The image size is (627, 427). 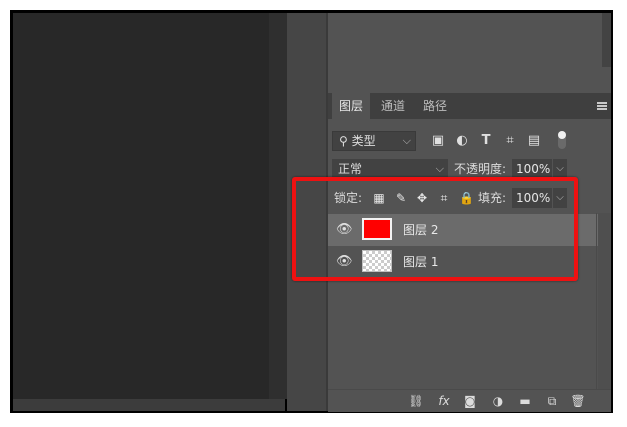 I want to click on filter-kind-label: 类型, so click(x=363, y=141).